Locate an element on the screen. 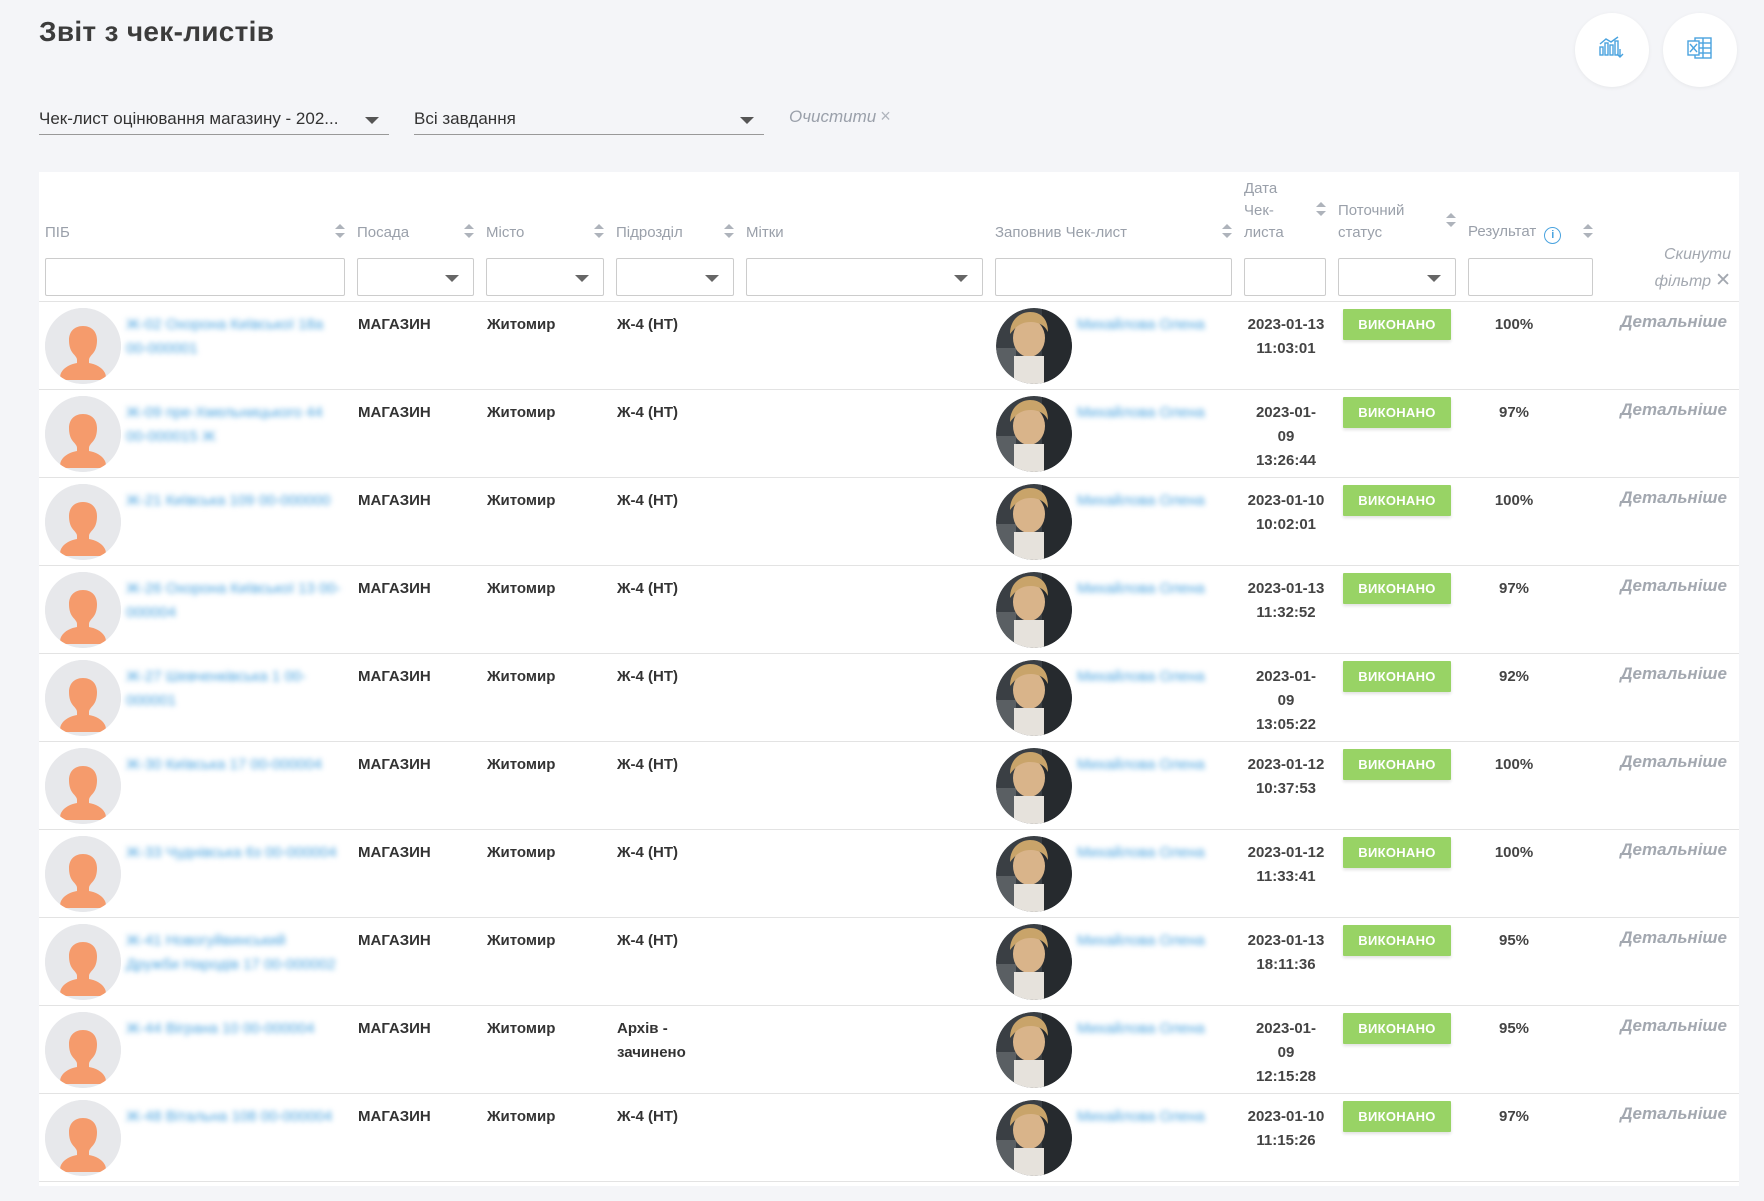 This screenshot has width=1764, height=1201. date-cell: 2023-01- 09 13:26:44 is located at coordinates (1286, 437).